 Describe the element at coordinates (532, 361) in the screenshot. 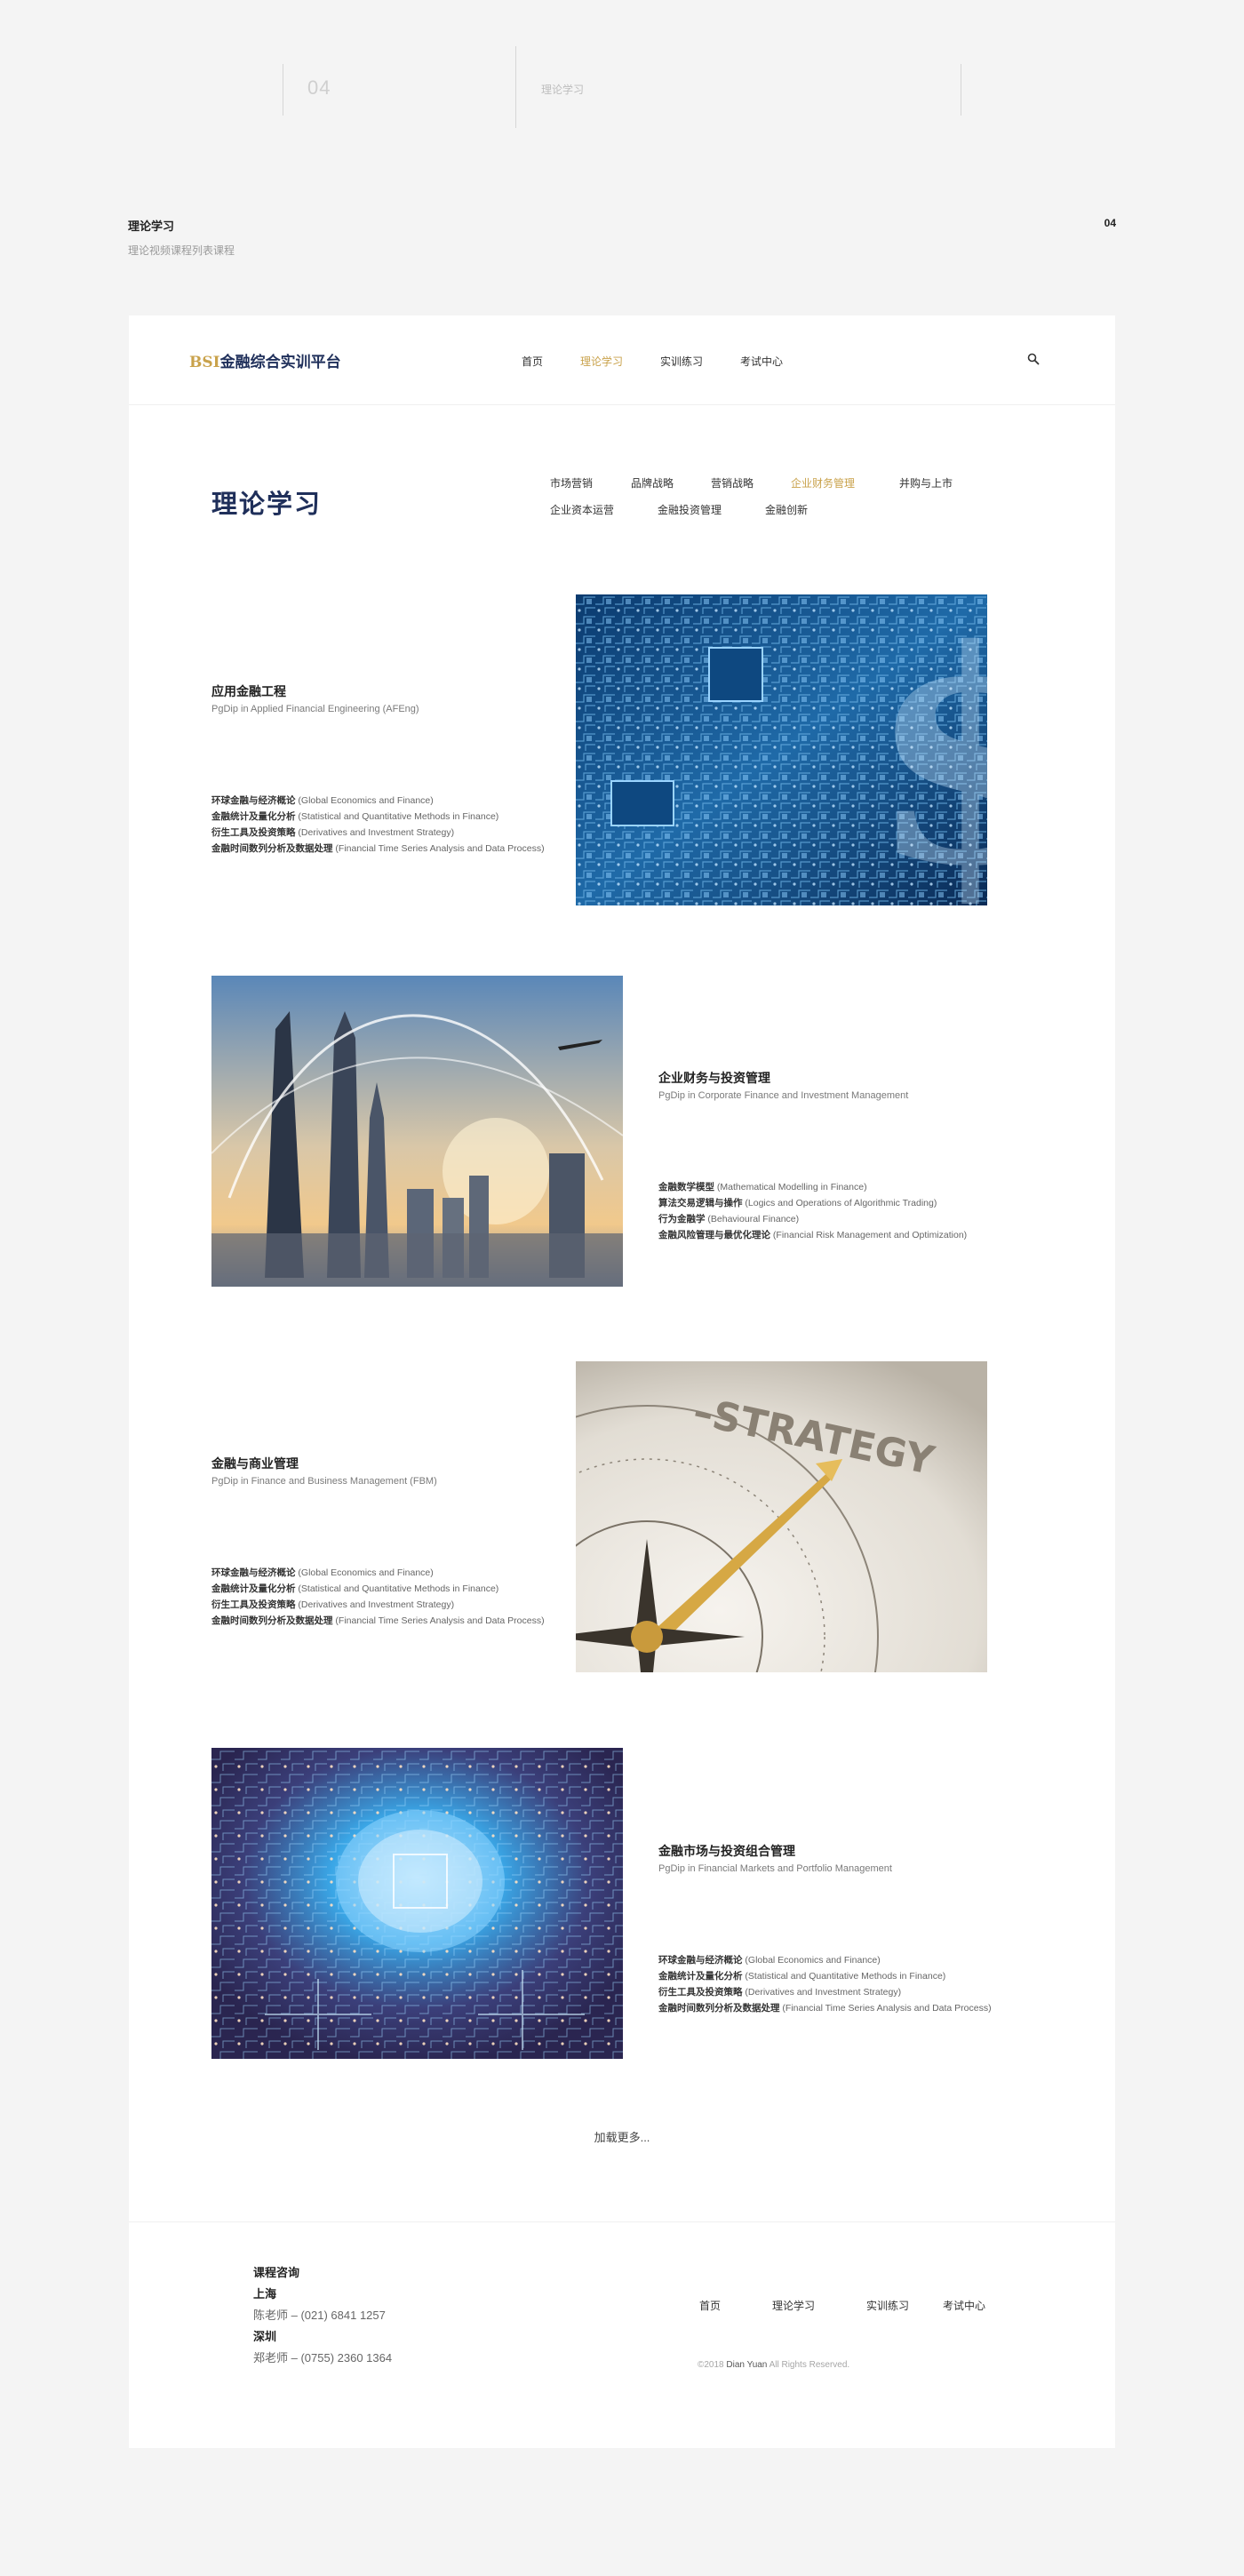

I see `nav-item-home: 首页` at that location.